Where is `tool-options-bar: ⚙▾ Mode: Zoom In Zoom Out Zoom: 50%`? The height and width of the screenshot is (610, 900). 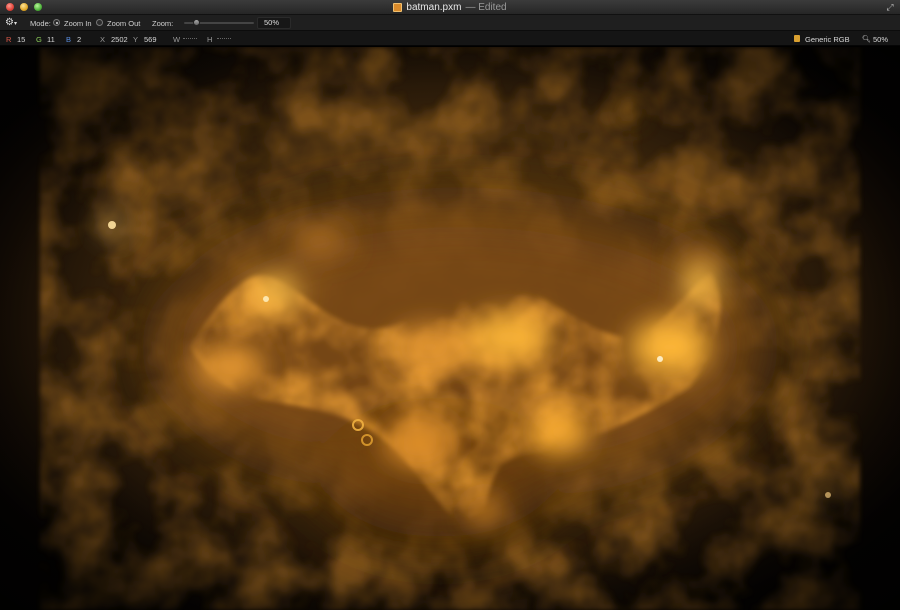
tool-options-bar: ⚙▾ Mode: Zoom In Zoom Out Zoom: 50% is located at coordinates (450, 23).